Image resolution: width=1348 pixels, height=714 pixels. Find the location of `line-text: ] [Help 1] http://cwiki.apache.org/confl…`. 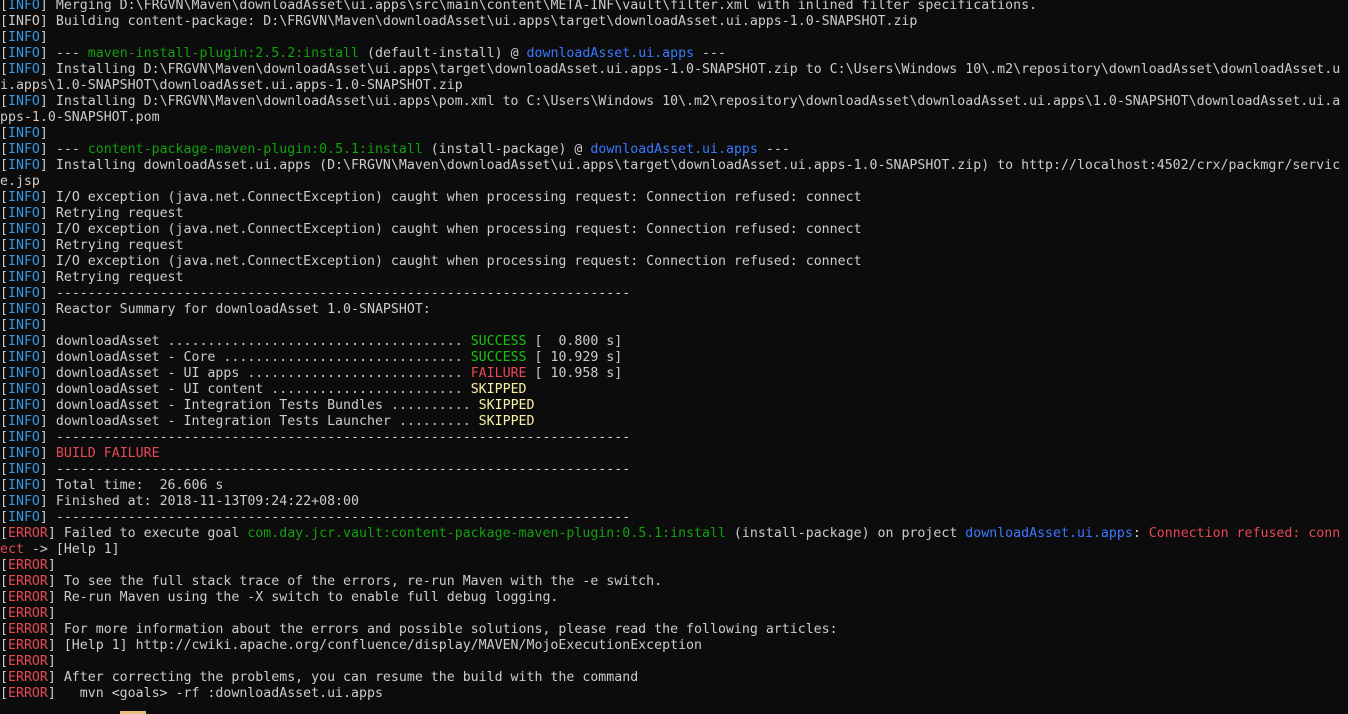

line-text: ] [Help 1] http://cwiki.apache.org/confl… is located at coordinates (375, 645).